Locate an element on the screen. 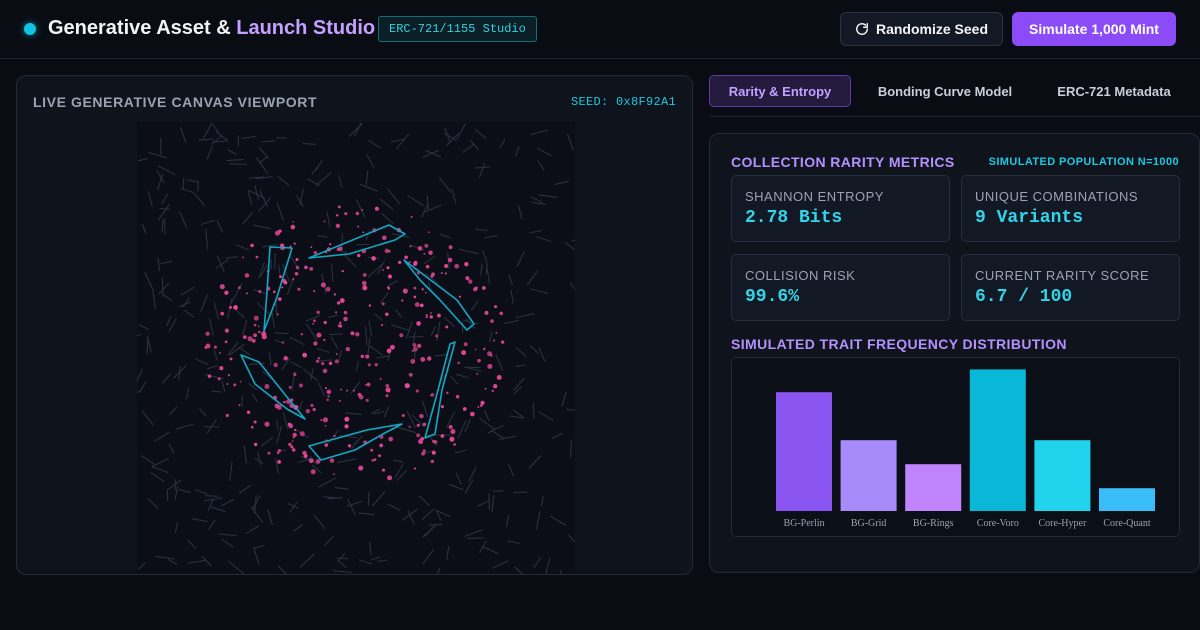  randomize-seed-label: Randomize Seed is located at coordinates (932, 29).